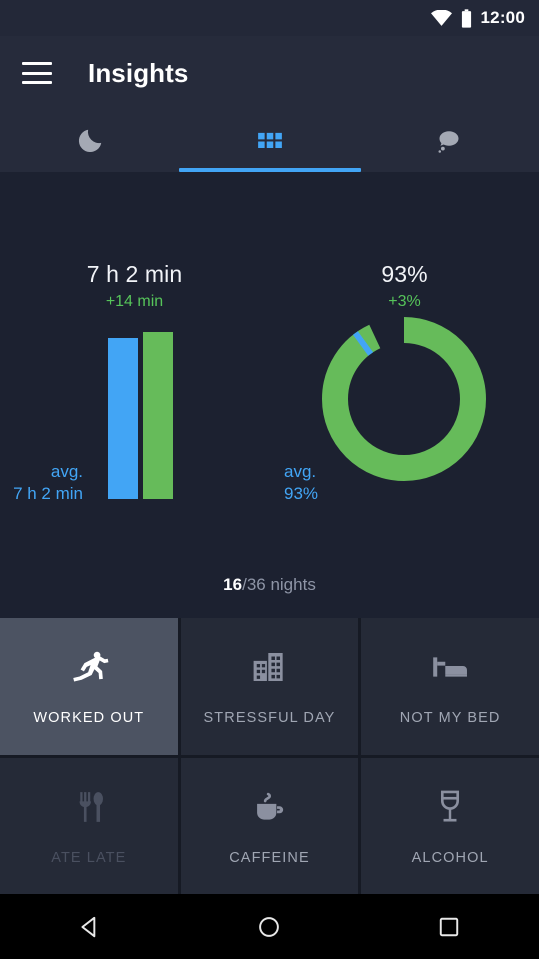 The image size is (539, 959). Describe the element at coordinates (450, 806) in the screenshot. I see `wine-glass-icon` at that location.